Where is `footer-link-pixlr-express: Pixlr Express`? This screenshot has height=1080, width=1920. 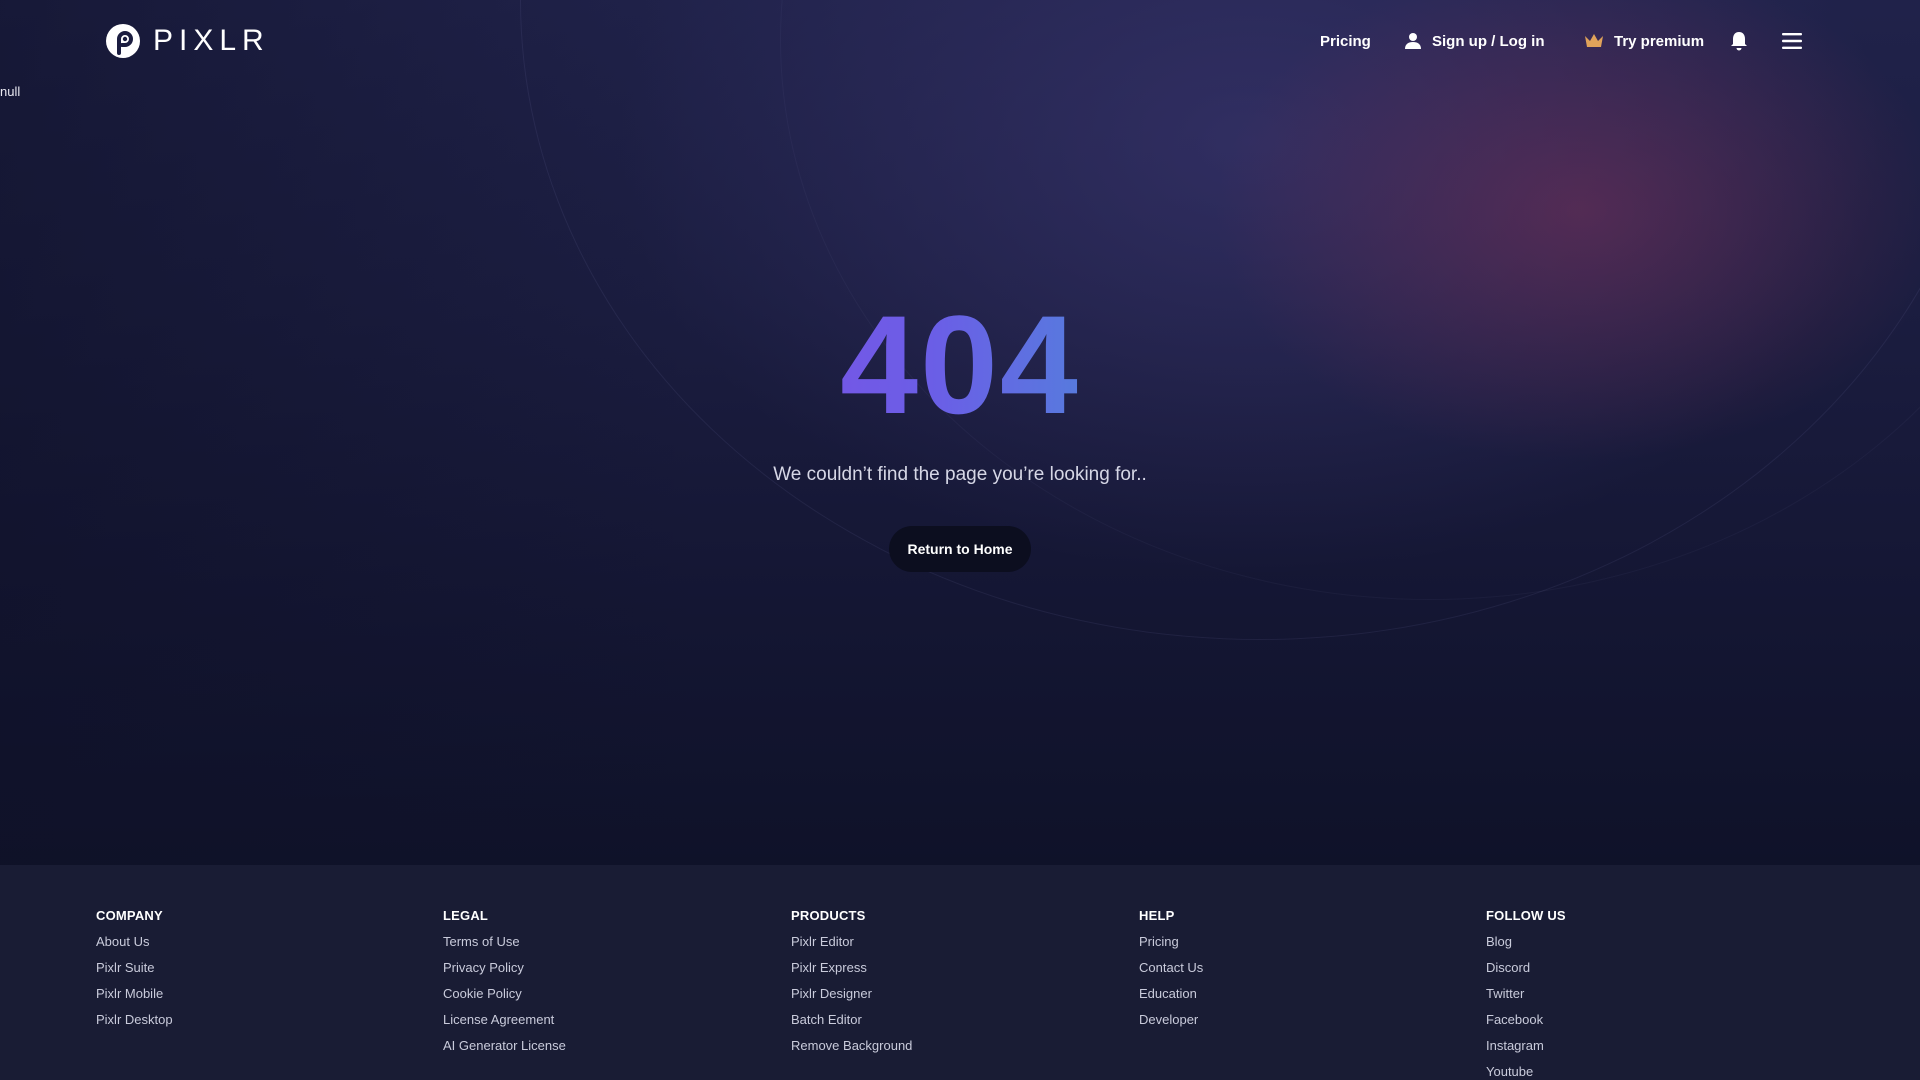 footer-link-pixlr-express: Pixlr Express is located at coordinates (941, 968).